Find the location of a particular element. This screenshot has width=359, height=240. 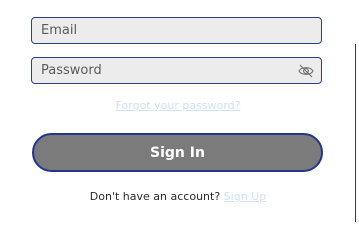

sign-in-button: Sign In is located at coordinates (177, 152).